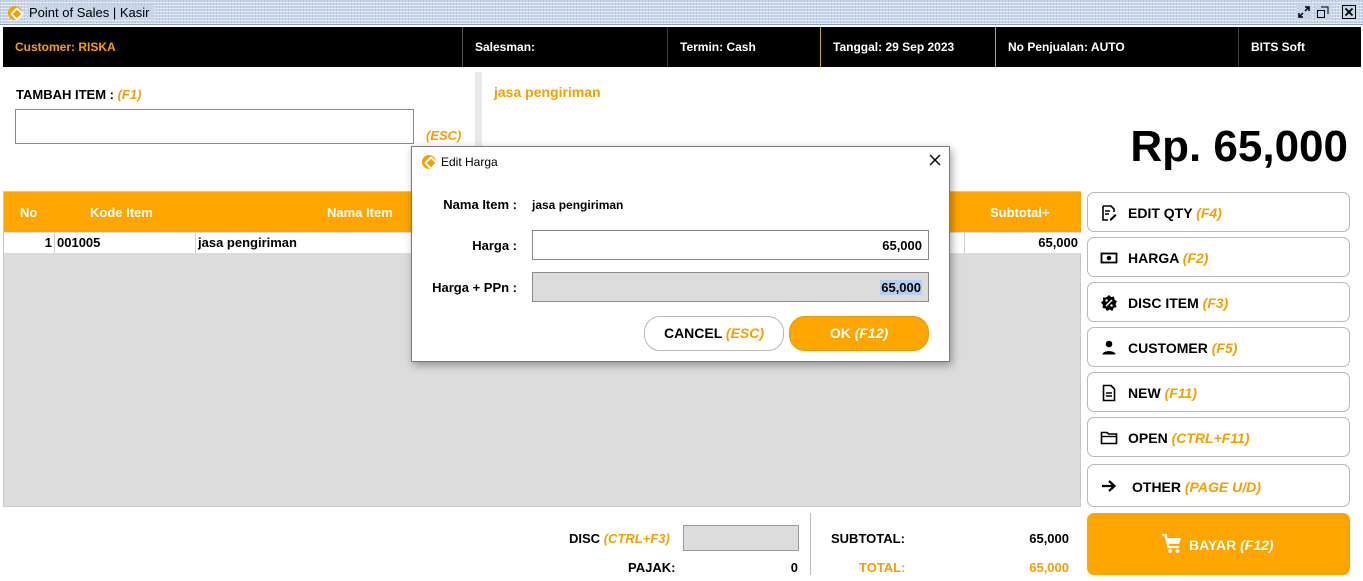 The image size is (1363, 581). Describe the element at coordinates (868, 538) in the screenshot. I see `subtotal-label: SUBTOTAL:` at that location.